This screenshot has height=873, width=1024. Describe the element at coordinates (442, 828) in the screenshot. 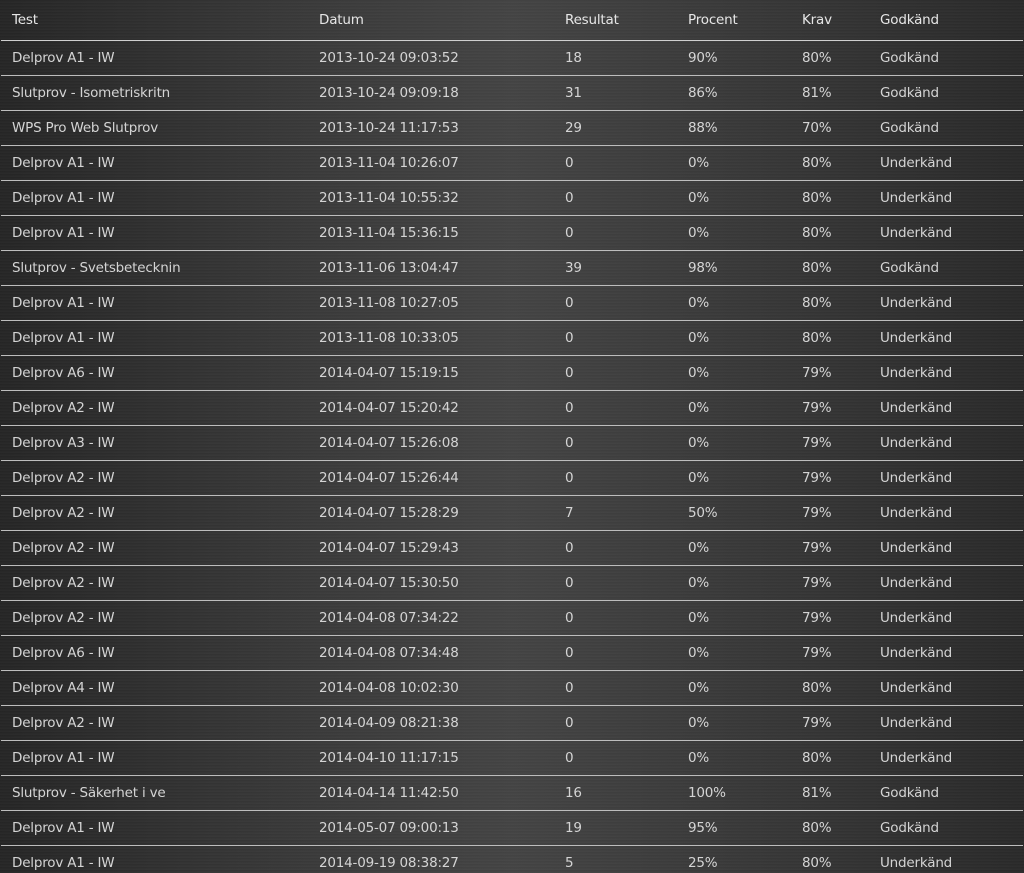

I see `cell-datum: 2014-05-07 09:00:13` at that location.